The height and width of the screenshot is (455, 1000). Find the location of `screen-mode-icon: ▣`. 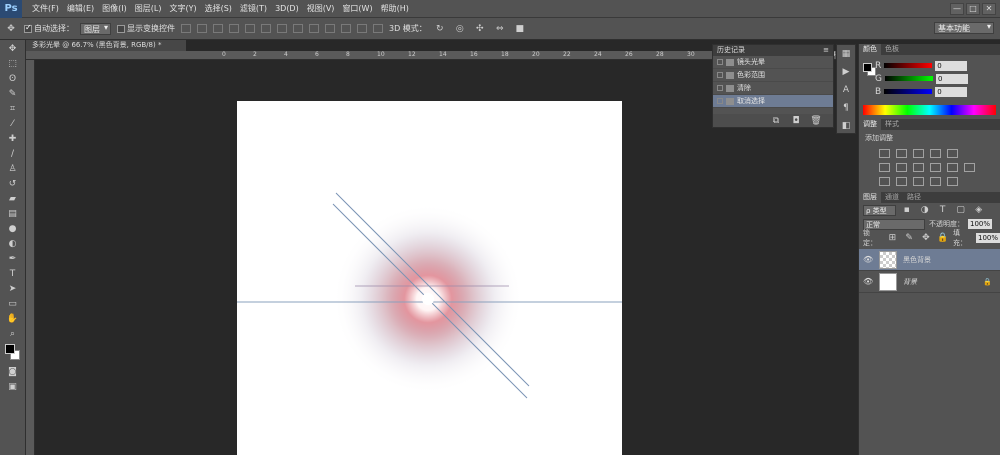

screen-mode-icon: ▣ is located at coordinates (13, 387).